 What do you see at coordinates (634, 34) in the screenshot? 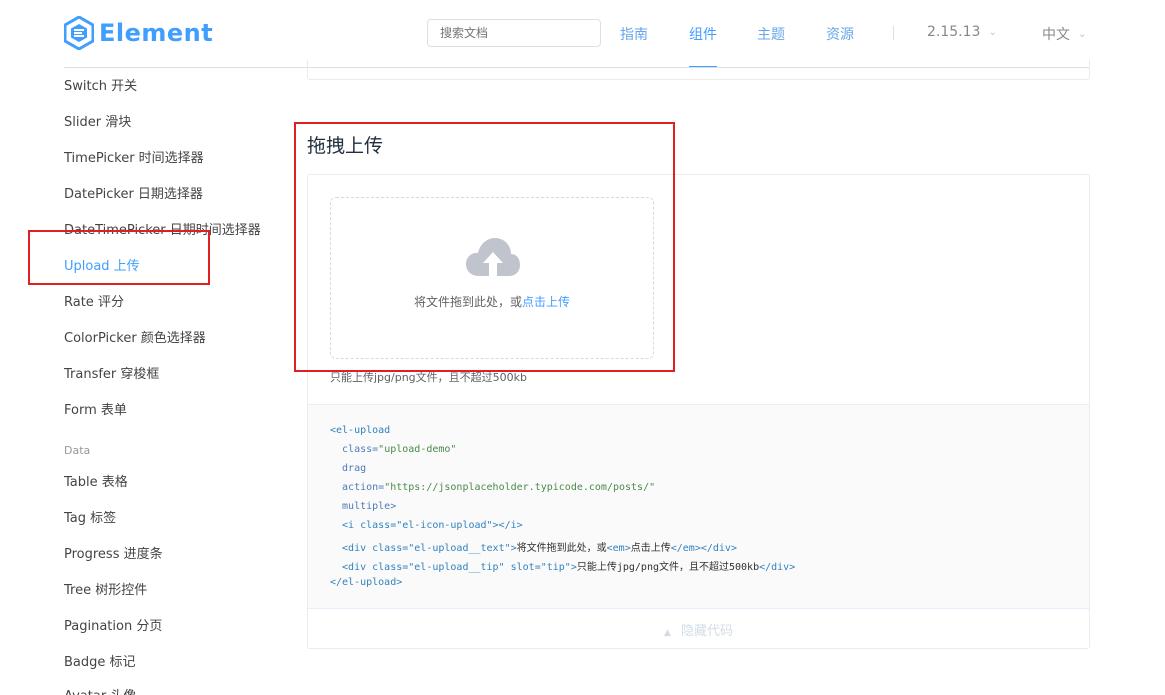
I see `nav-guide: 指南` at bounding box center [634, 34].